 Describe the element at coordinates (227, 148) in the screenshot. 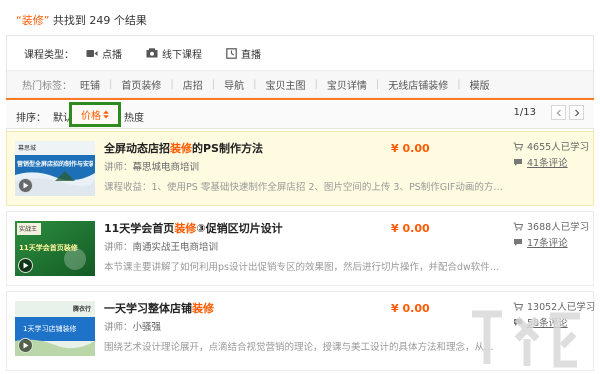

I see `title-text: 的PS制作方法` at that location.